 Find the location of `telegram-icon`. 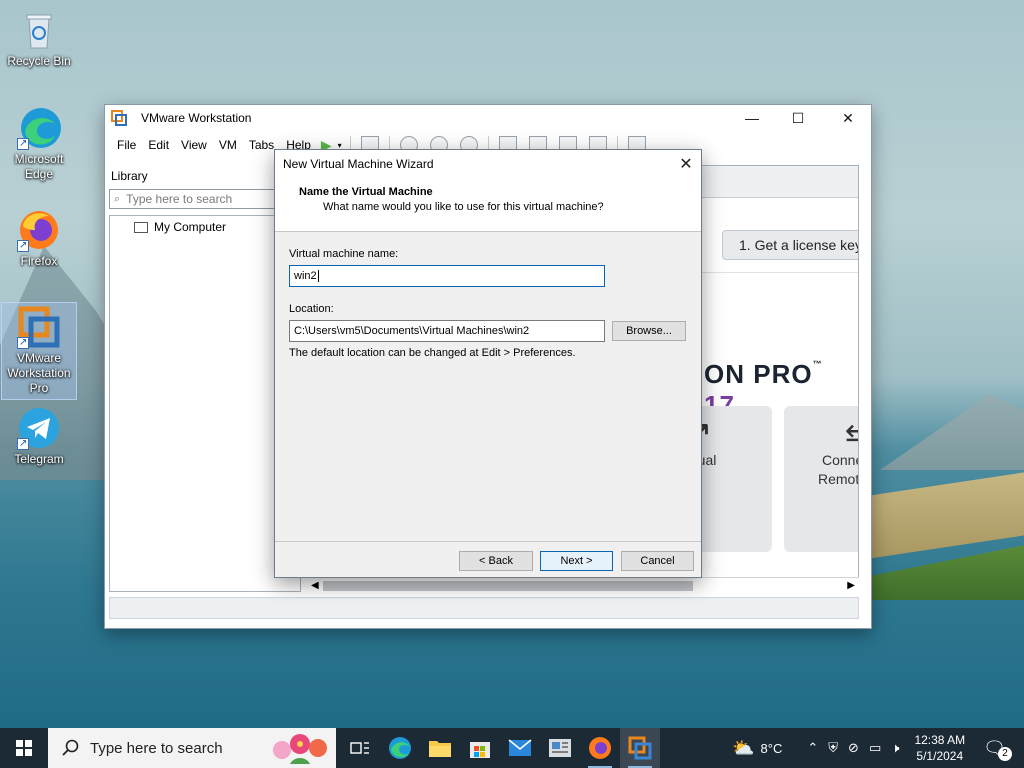

telegram-icon is located at coordinates (39, 428).